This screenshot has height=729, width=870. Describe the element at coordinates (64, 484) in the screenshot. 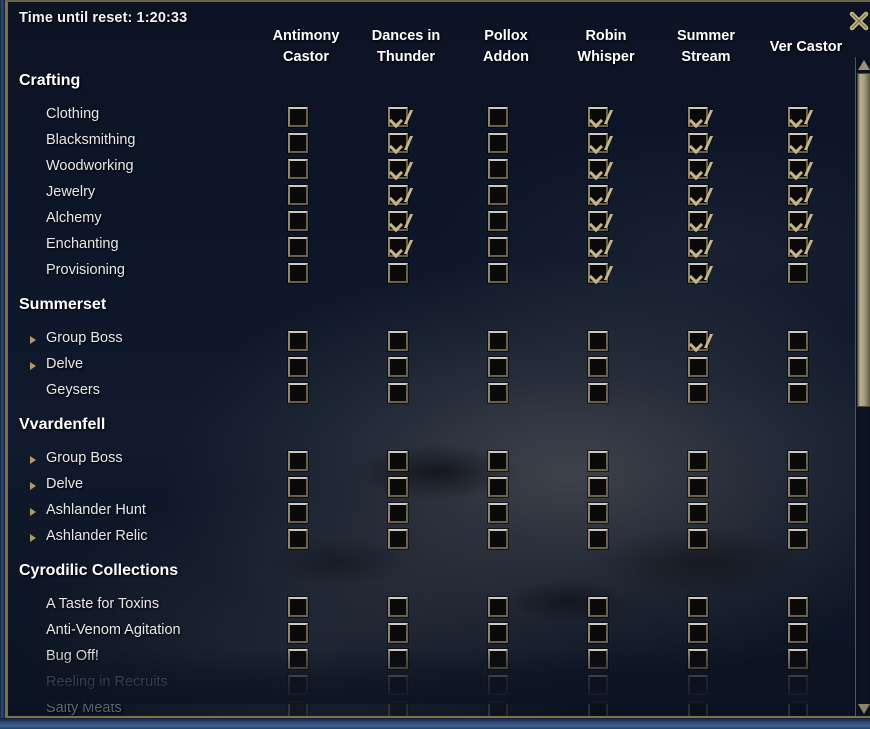

I see `list-item: Delve` at that location.